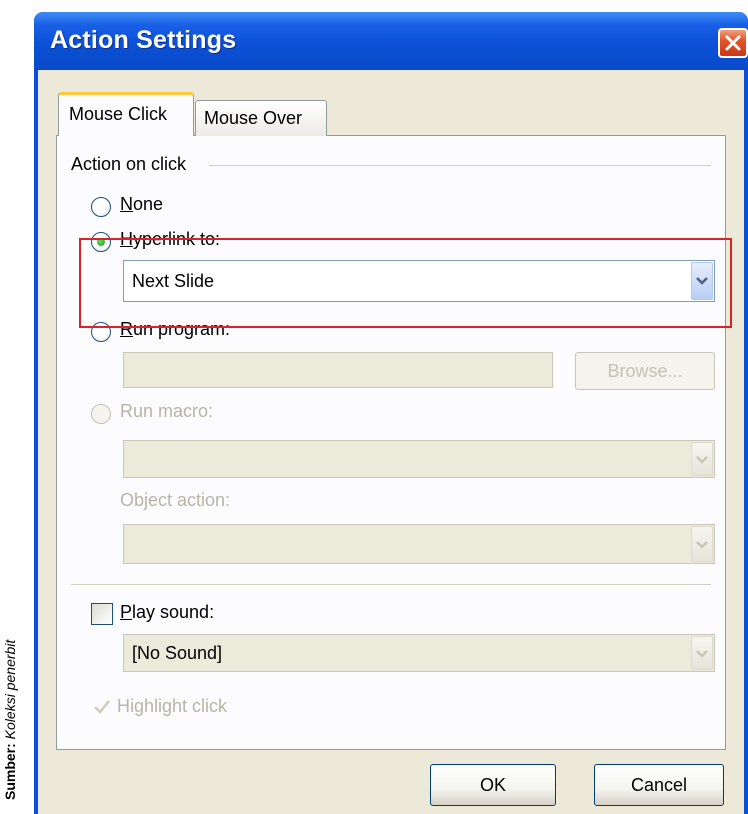 The image size is (748, 814). What do you see at coordinates (10, 771) in the screenshot?
I see `caption-label: Sumber:` at bounding box center [10, 771].